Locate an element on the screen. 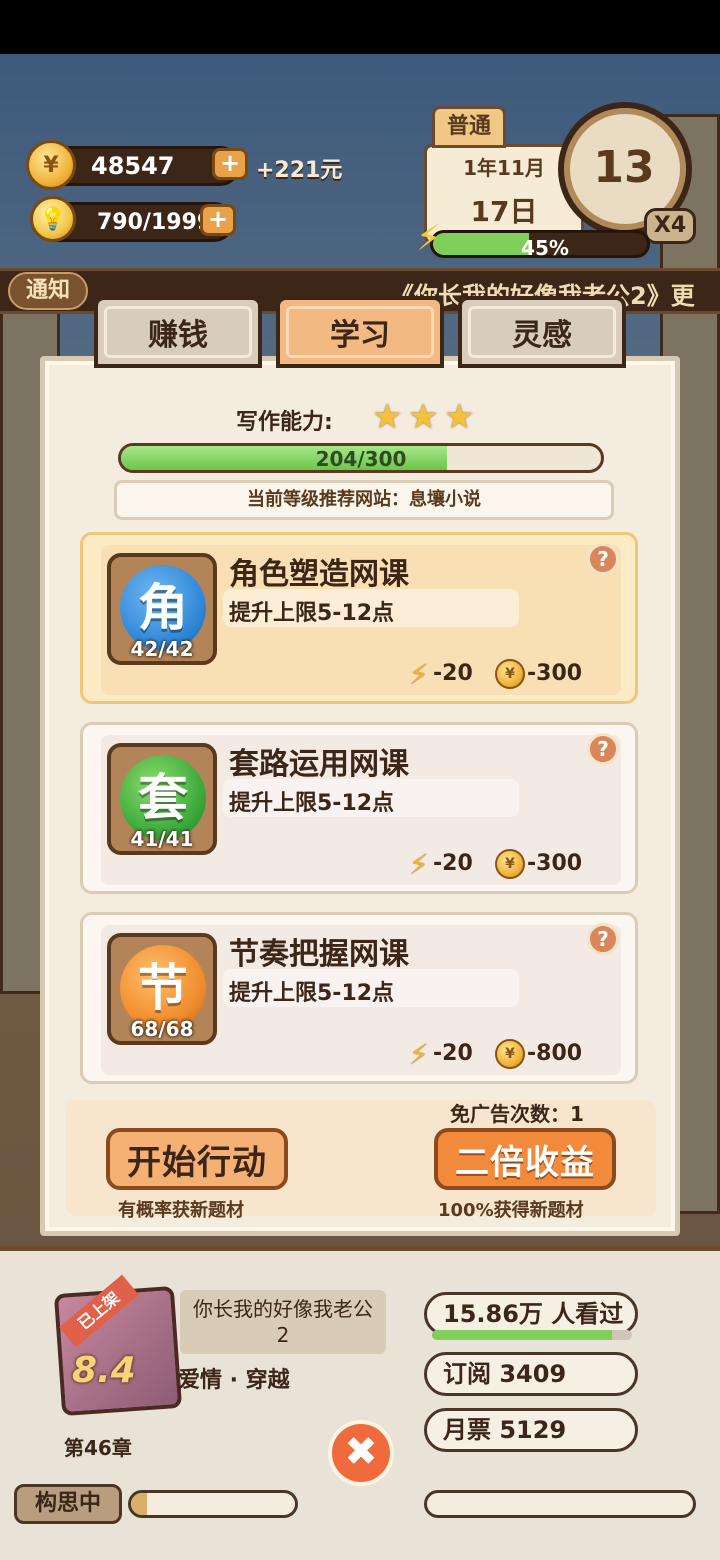  book-score: 8.4 is located at coordinates (104, 1370).